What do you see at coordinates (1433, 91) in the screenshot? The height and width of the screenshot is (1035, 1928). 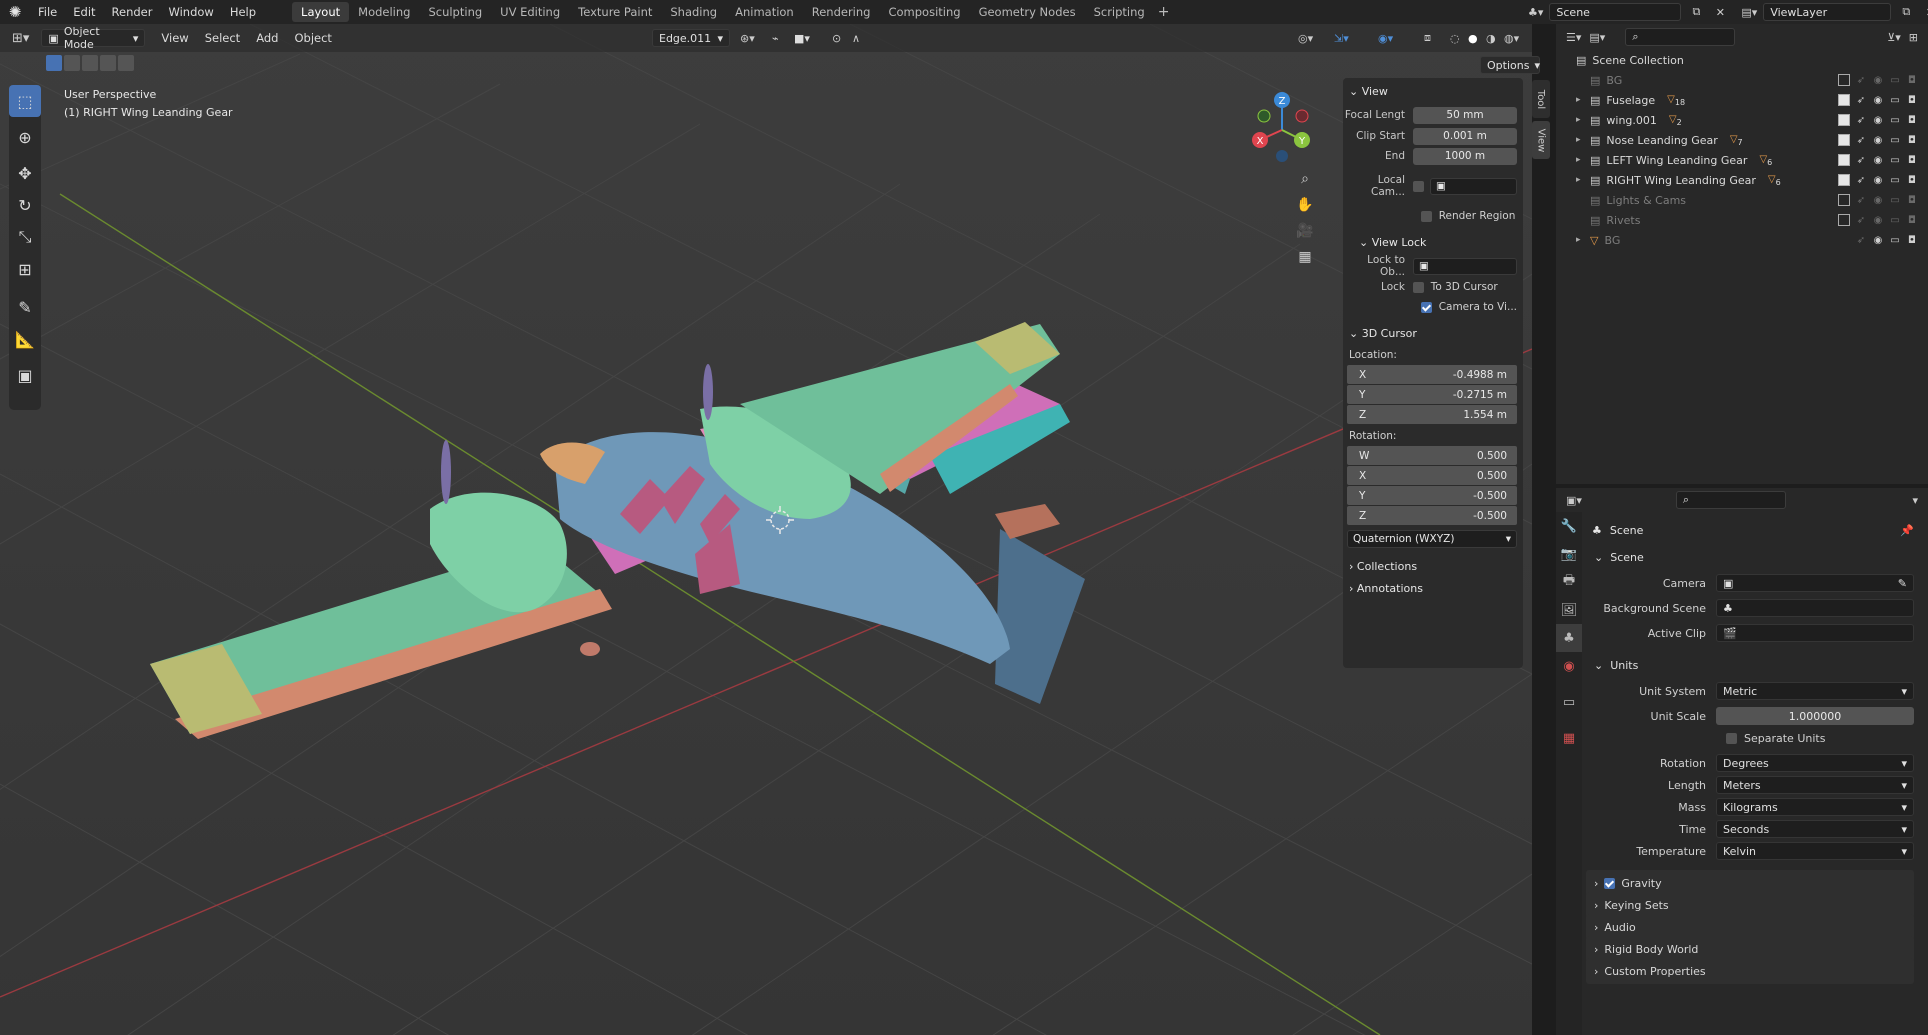 I see `view-section-header: ⌄ View` at bounding box center [1433, 91].